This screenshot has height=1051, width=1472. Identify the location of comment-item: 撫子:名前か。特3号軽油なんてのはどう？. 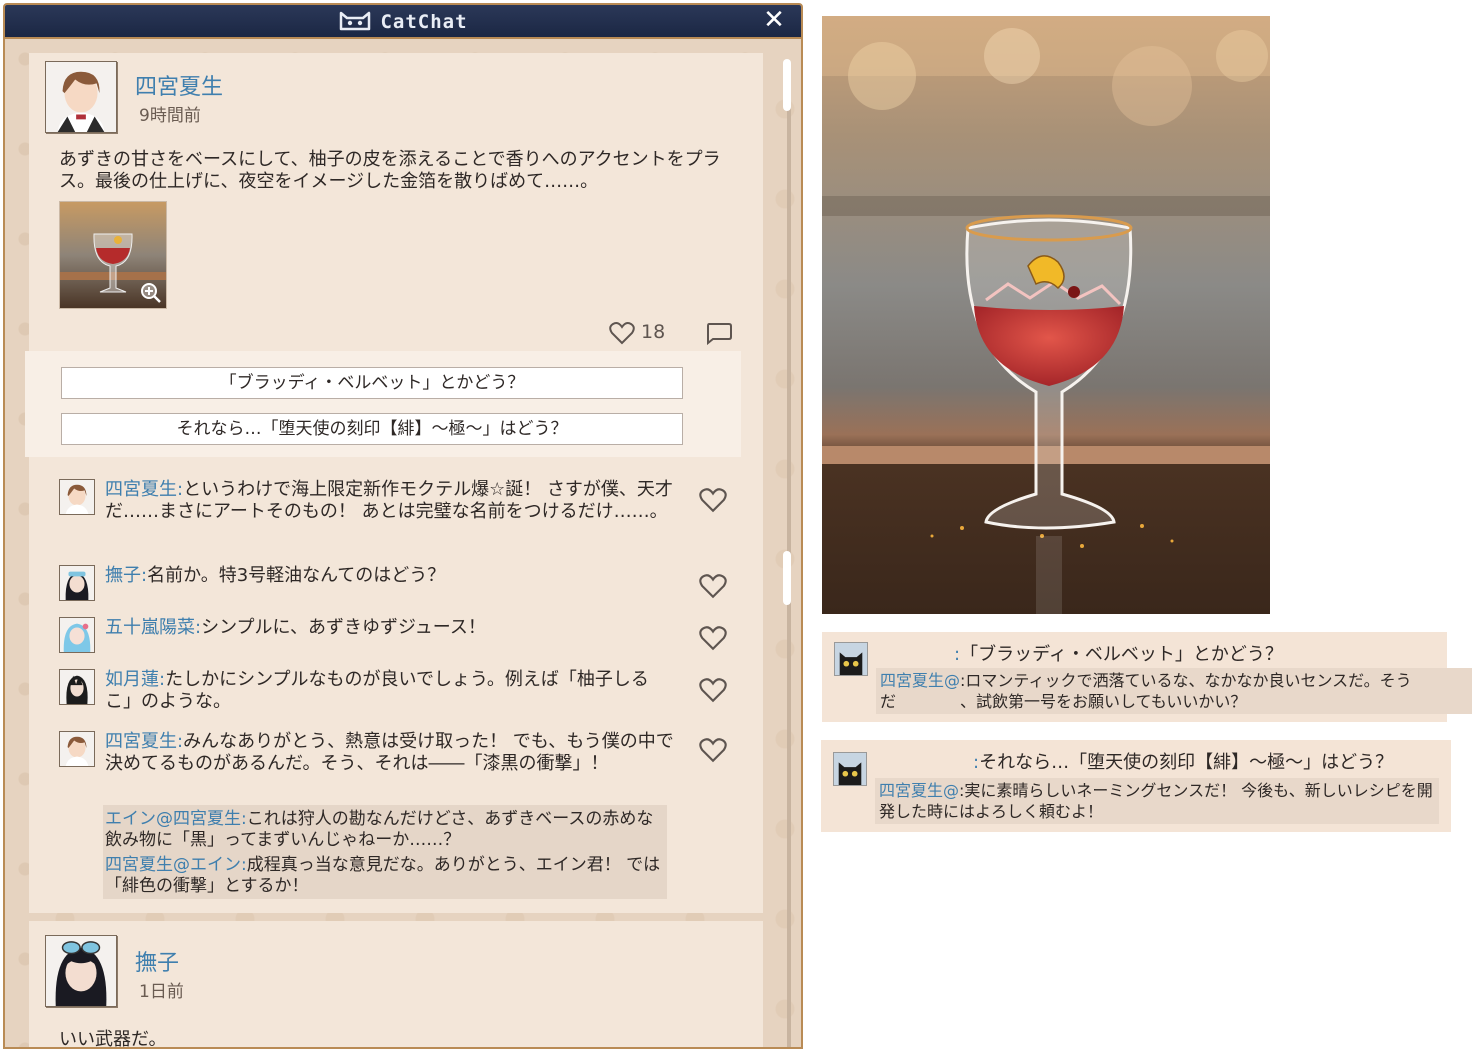
(393, 585).